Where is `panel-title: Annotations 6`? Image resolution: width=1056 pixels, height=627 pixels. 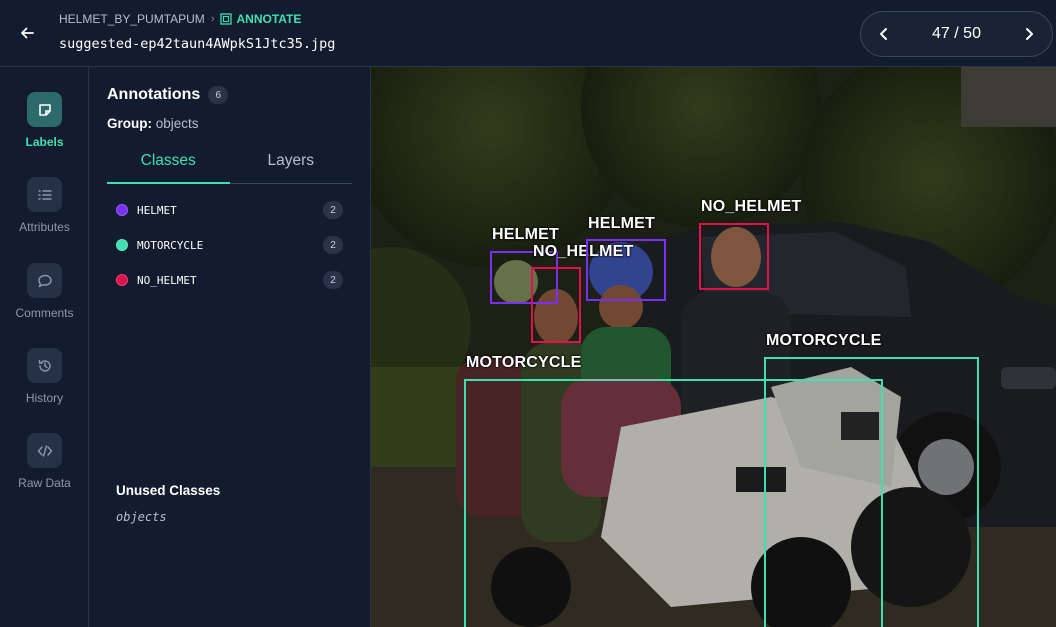
panel-title: Annotations 6 is located at coordinates (168, 95).